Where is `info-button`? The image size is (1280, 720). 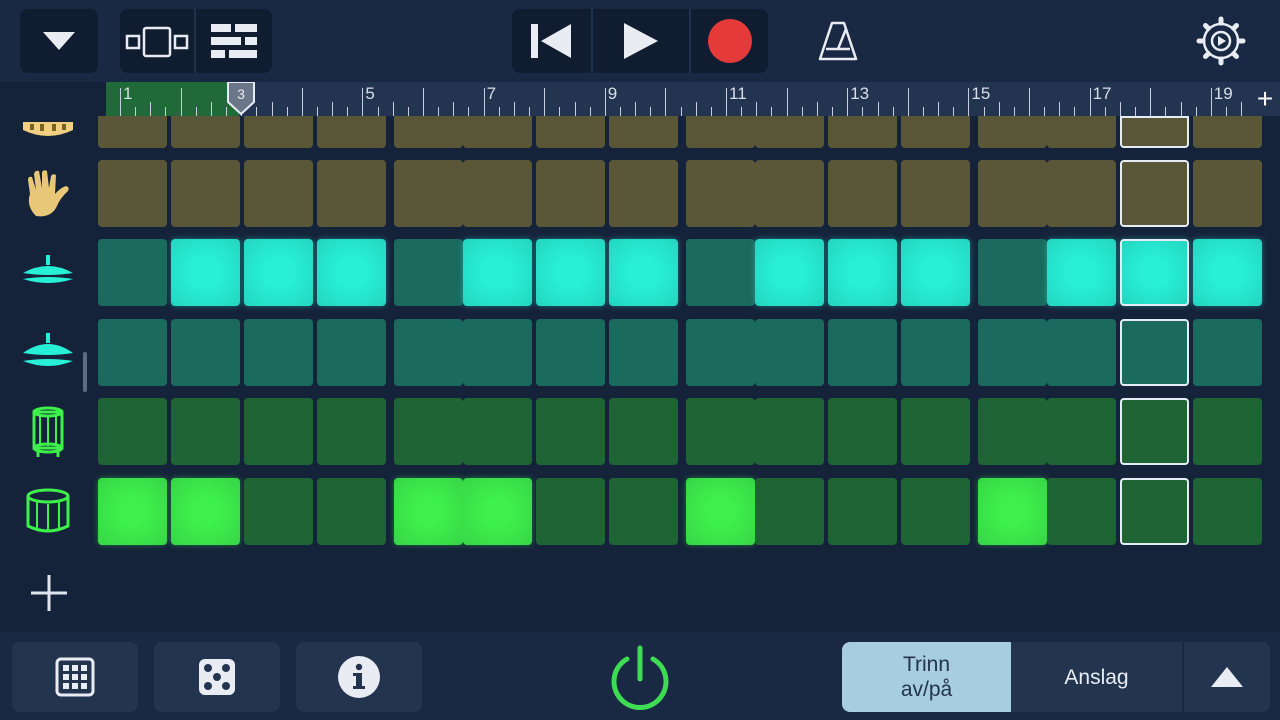 info-button is located at coordinates (359, 677).